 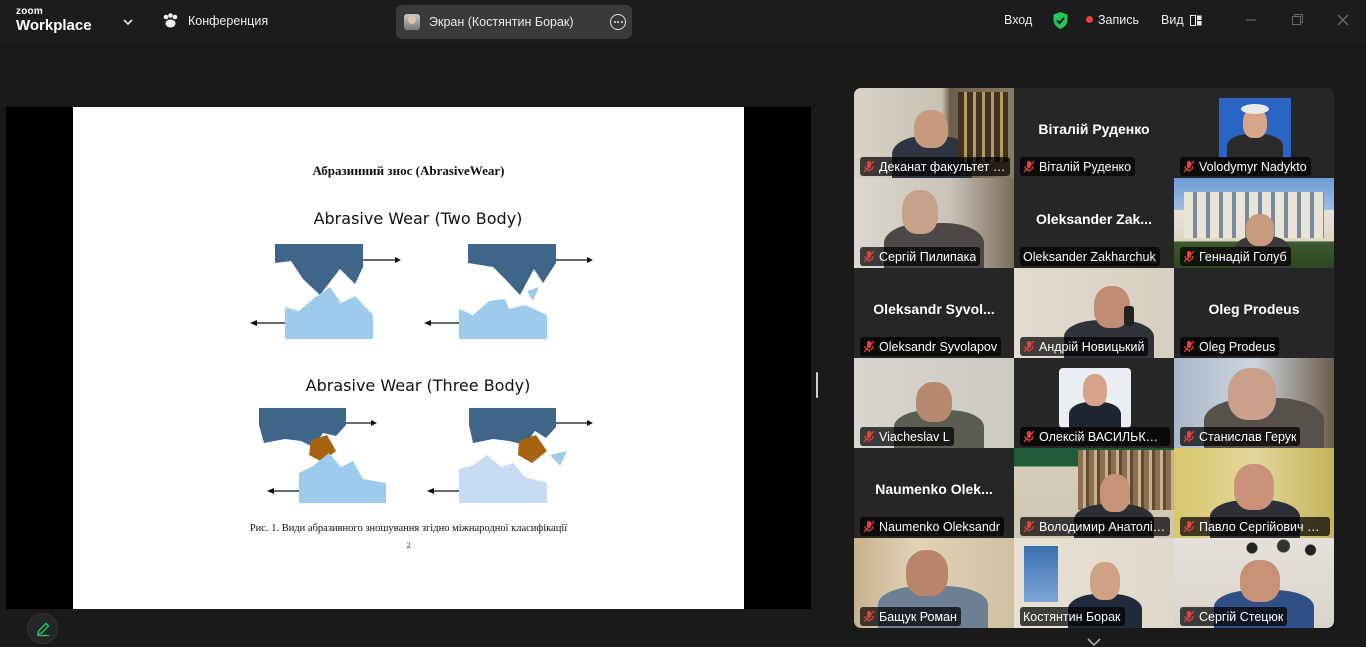 What do you see at coordinates (1094, 583) in the screenshot?
I see `participant-tile-active-speaker: Костянтин Борак` at bounding box center [1094, 583].